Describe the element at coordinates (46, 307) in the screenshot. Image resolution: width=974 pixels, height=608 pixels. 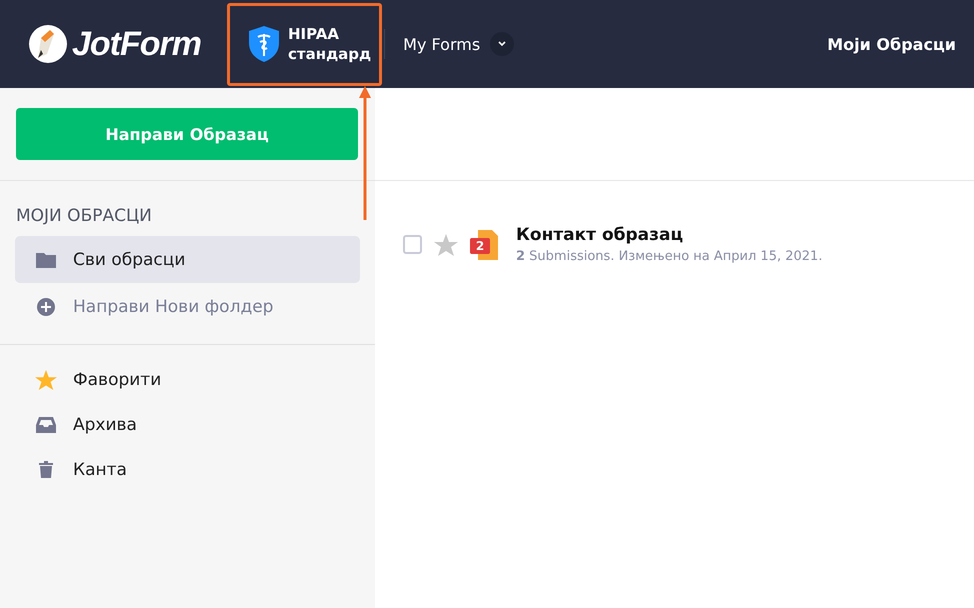
I see `plus-icon` at that location.